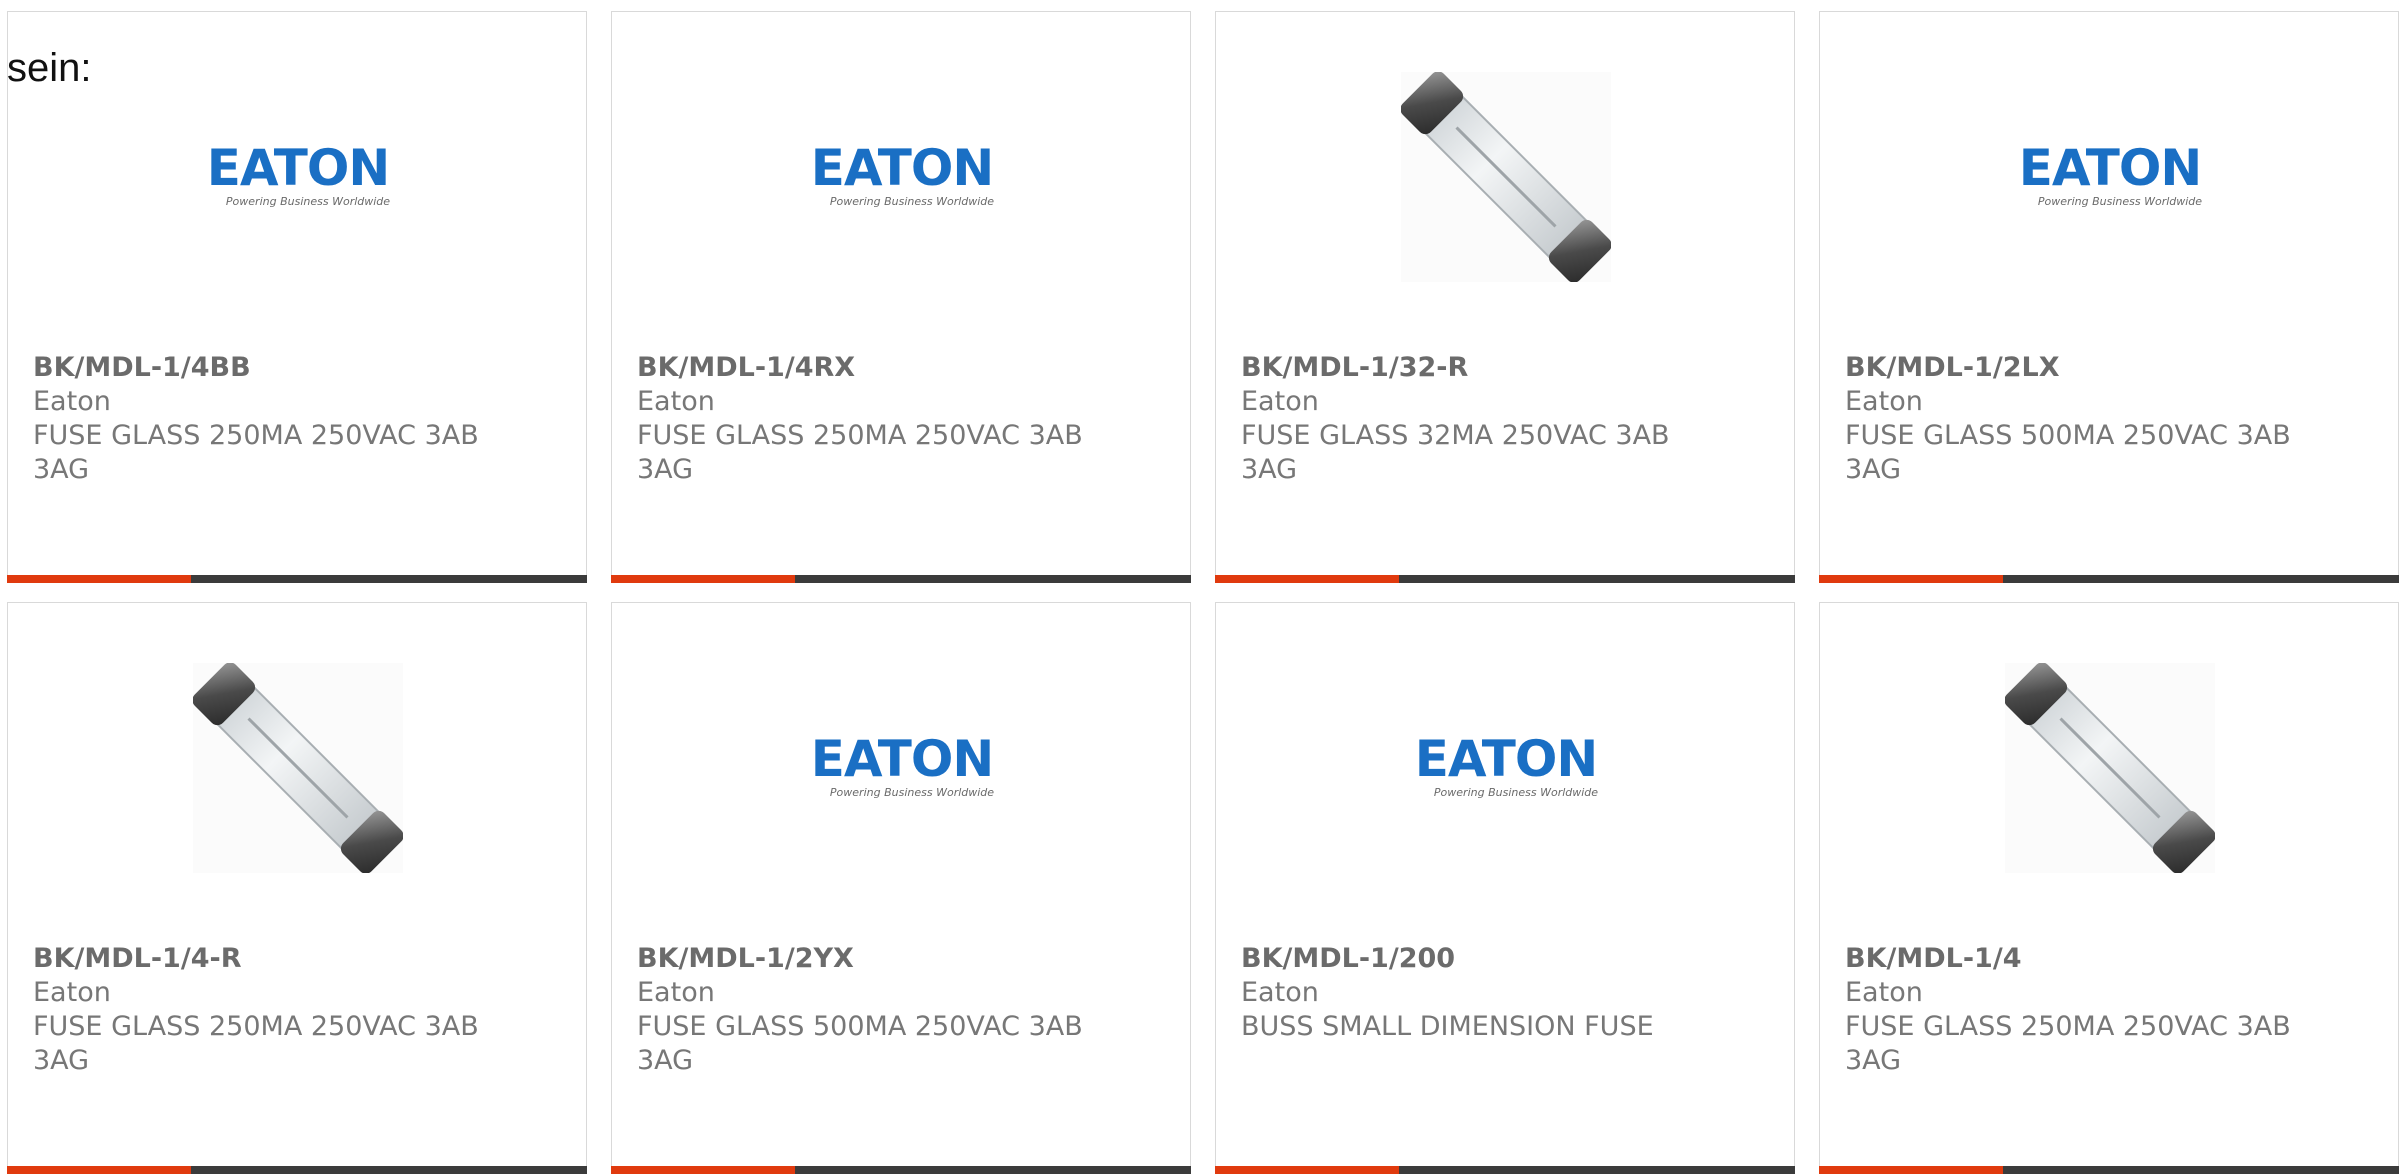  I want to click on product-part-number: BK/MDL-1/4, so click(2105, 959).